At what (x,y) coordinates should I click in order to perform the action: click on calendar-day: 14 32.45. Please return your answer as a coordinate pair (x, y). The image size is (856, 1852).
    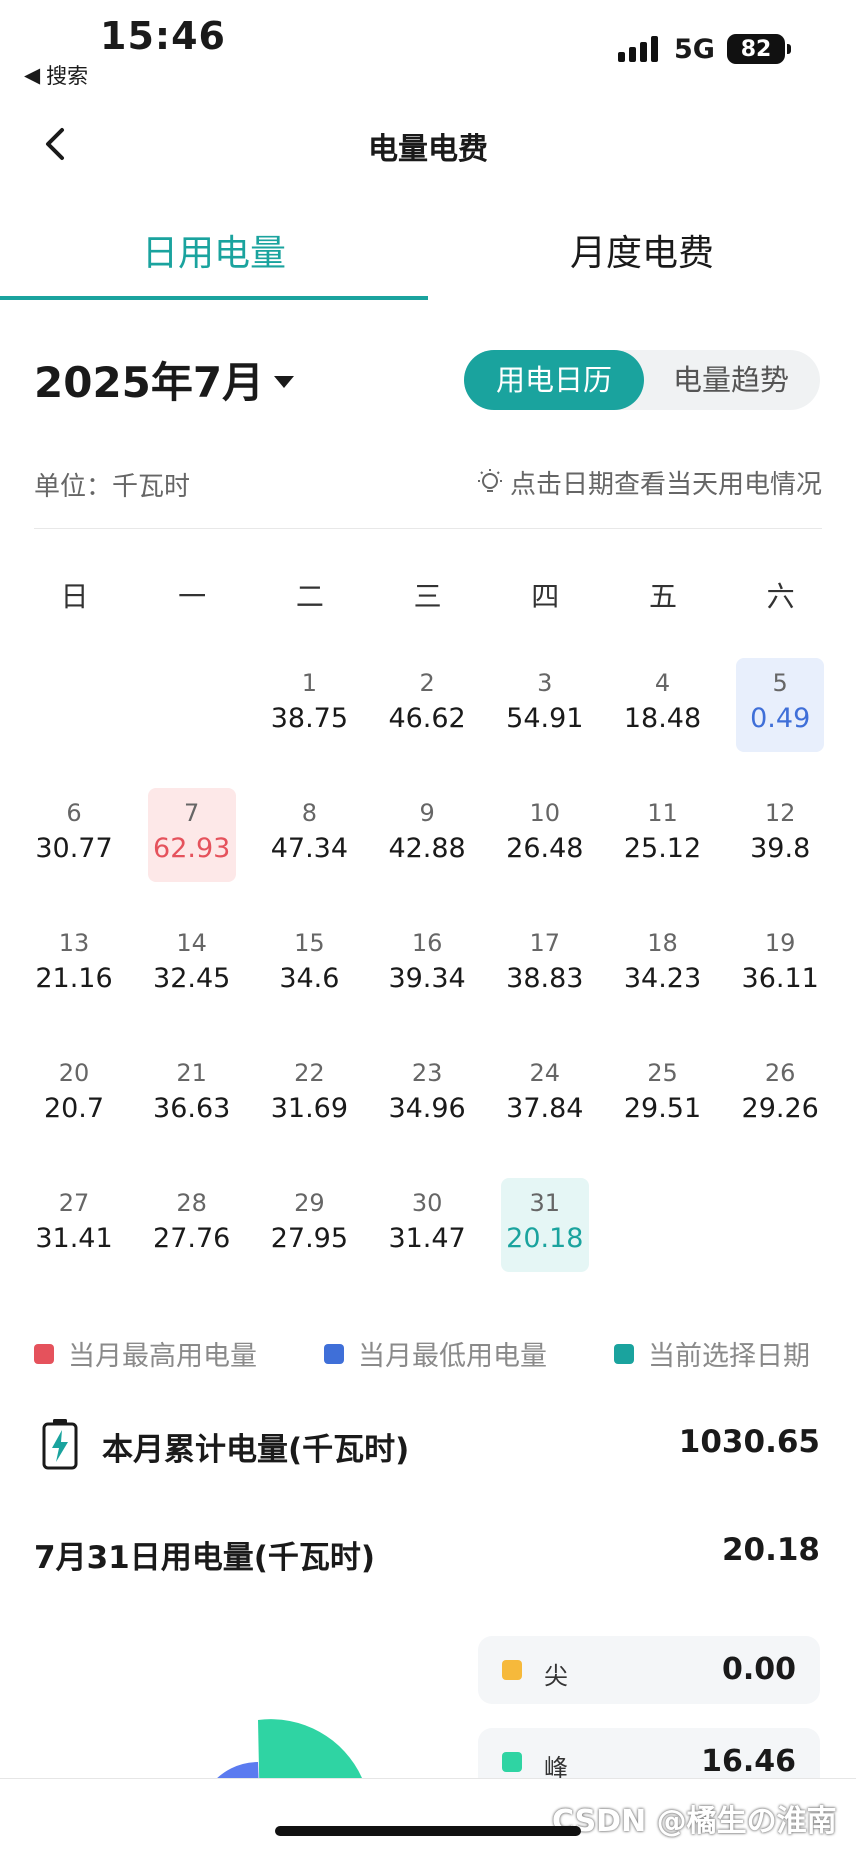
    Looking at the image, I should click on (192, 965).